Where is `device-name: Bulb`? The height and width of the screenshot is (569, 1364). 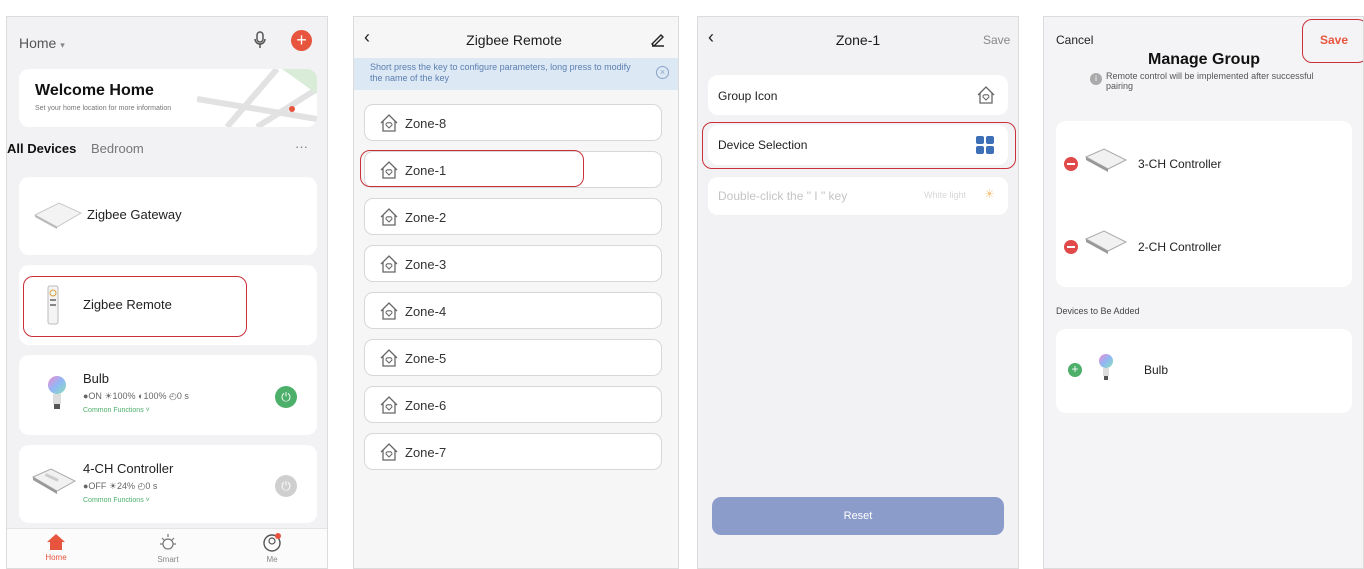 device-name: Bulb is located at coordinates (96, 378).